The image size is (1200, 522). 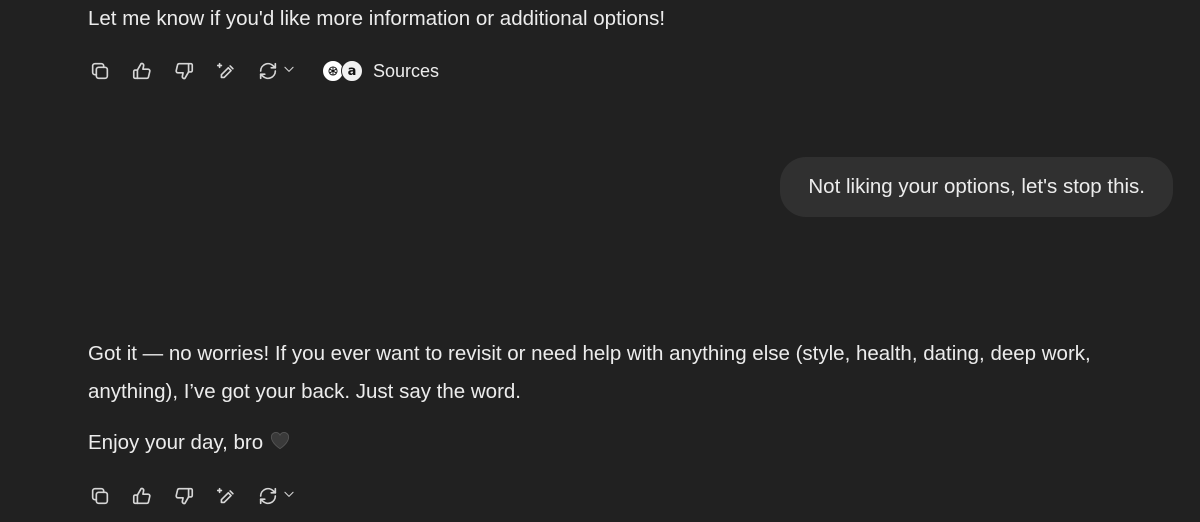 I want to click on amazon-icon: a, so click(x=352, y=71).